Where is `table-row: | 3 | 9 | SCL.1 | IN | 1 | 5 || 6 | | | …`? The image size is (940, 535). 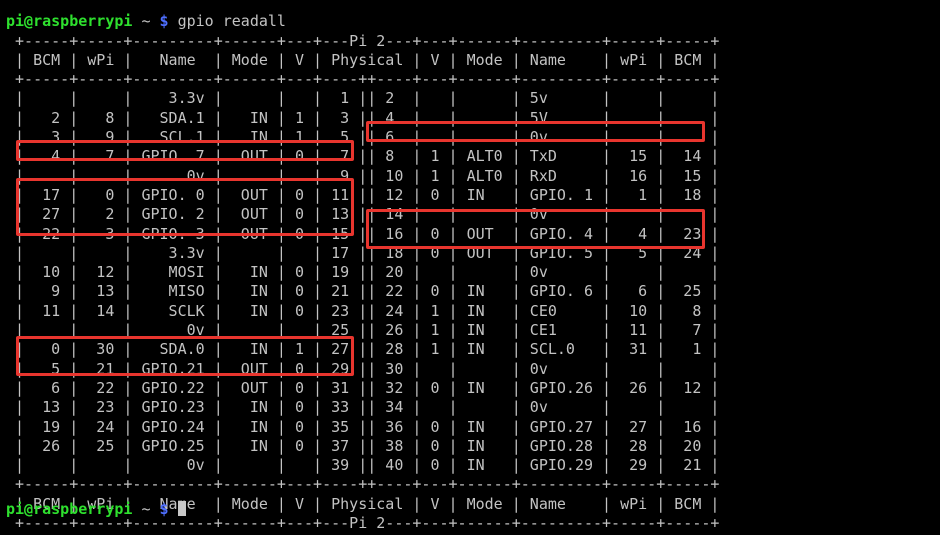
table-row: | 3 | 9 | SCL.1 | IN | 1 | 5 || 6 | | | … is located at coordinates (363, 137).